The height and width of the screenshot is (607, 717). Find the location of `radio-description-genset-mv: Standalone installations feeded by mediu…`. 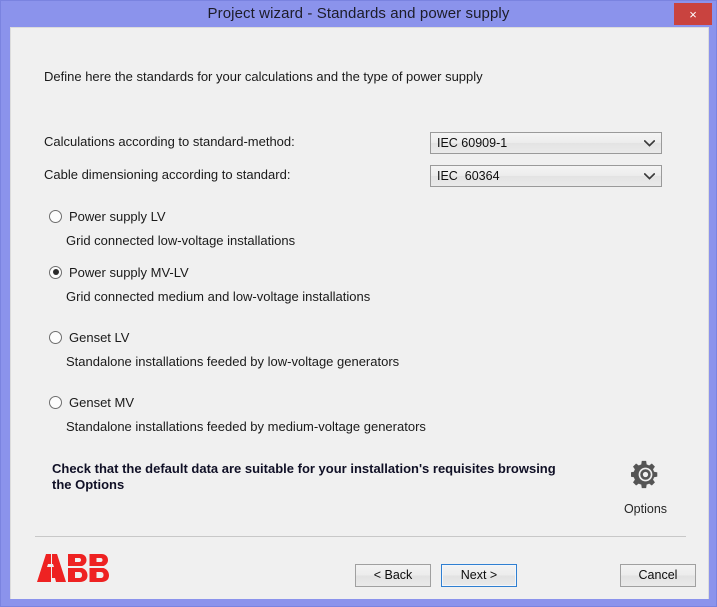

radio-description-genset-mv: Standalone installations feeded by mediu… is located at coordinates (246, 426).